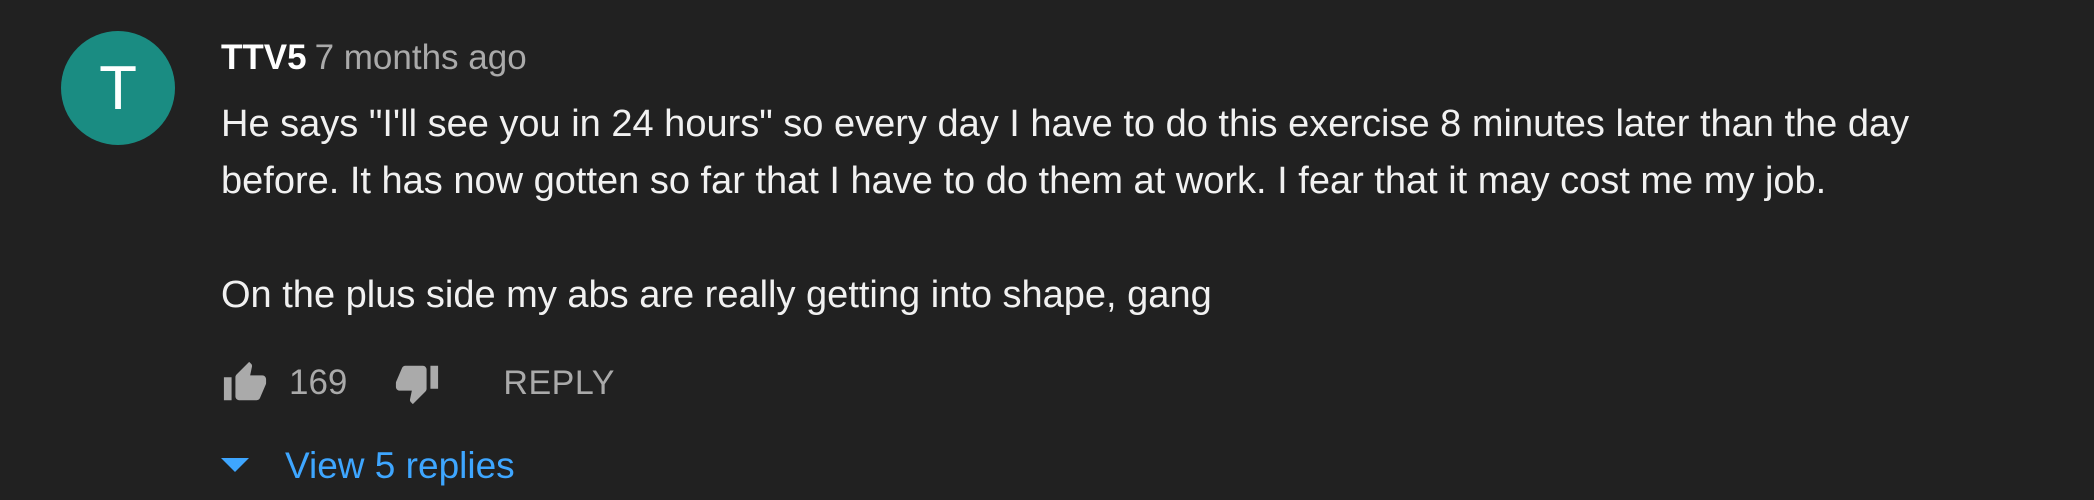  I want to click on comment-actions: 169 REPLY, so click(418, 383).